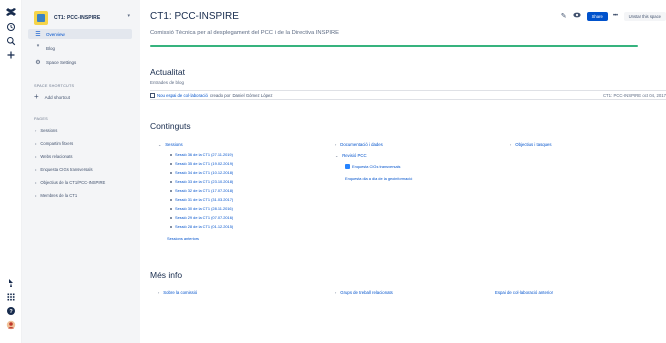 This screenshot has width=666, height=343. What do you see at coordinates (38, 34) in the screenshot?
I see `overview-icon: ☰` at bounding box center [38, 34].